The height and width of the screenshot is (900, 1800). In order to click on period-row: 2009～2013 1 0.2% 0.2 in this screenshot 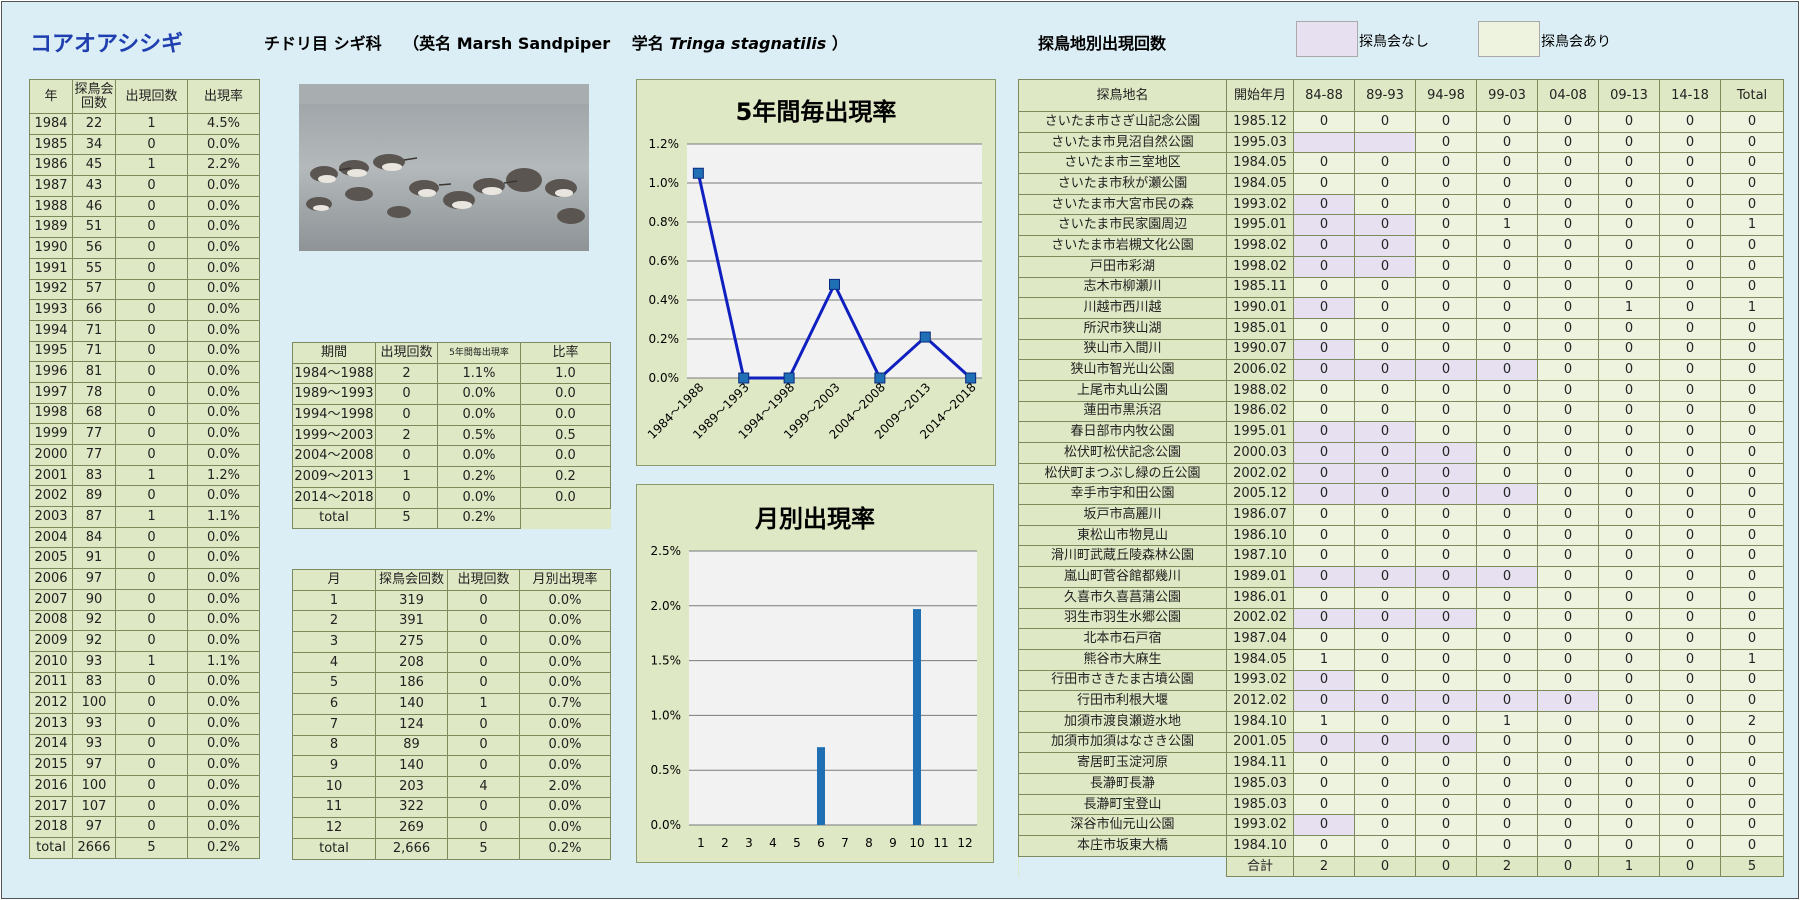, I will do `click(451, 477)`.